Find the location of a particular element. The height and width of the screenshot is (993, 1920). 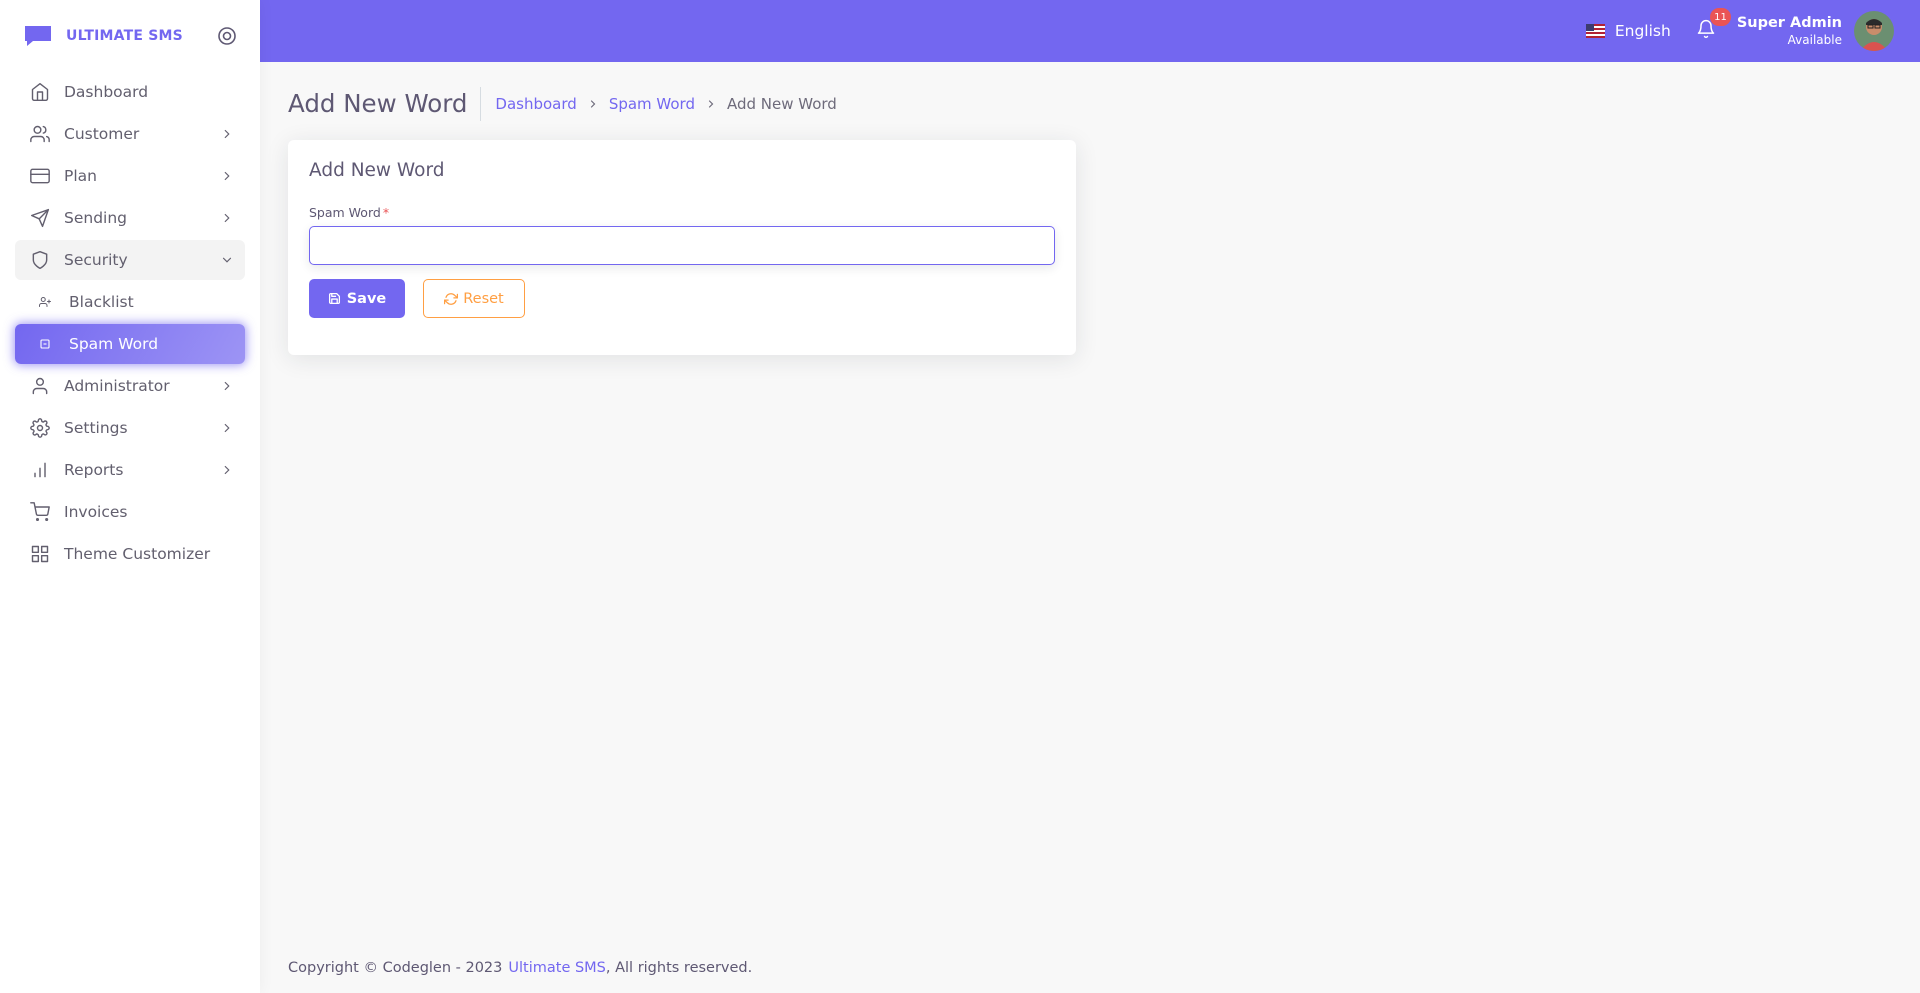

sidebar-item-label: Dashboard is located at coordinates (106, 92).